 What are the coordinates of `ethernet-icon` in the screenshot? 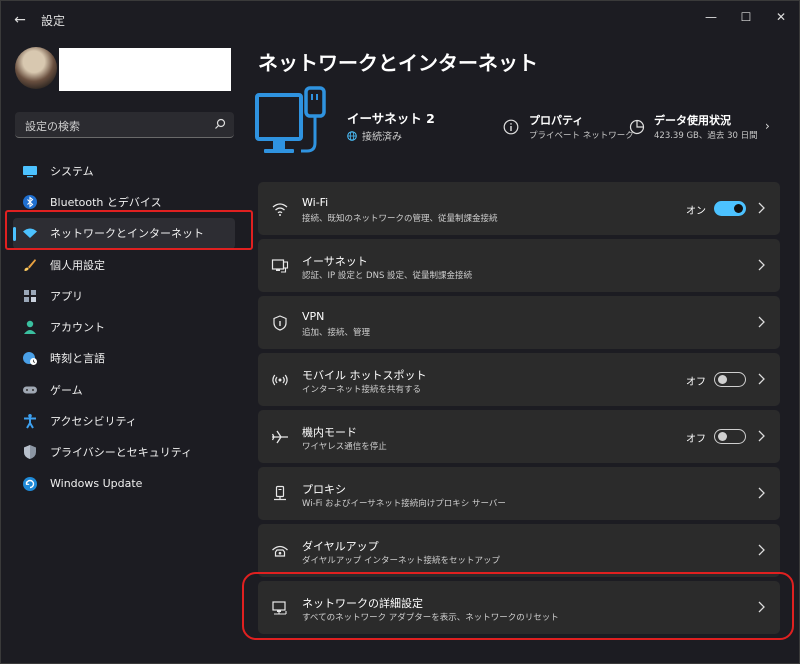 It's located at (280, 266).